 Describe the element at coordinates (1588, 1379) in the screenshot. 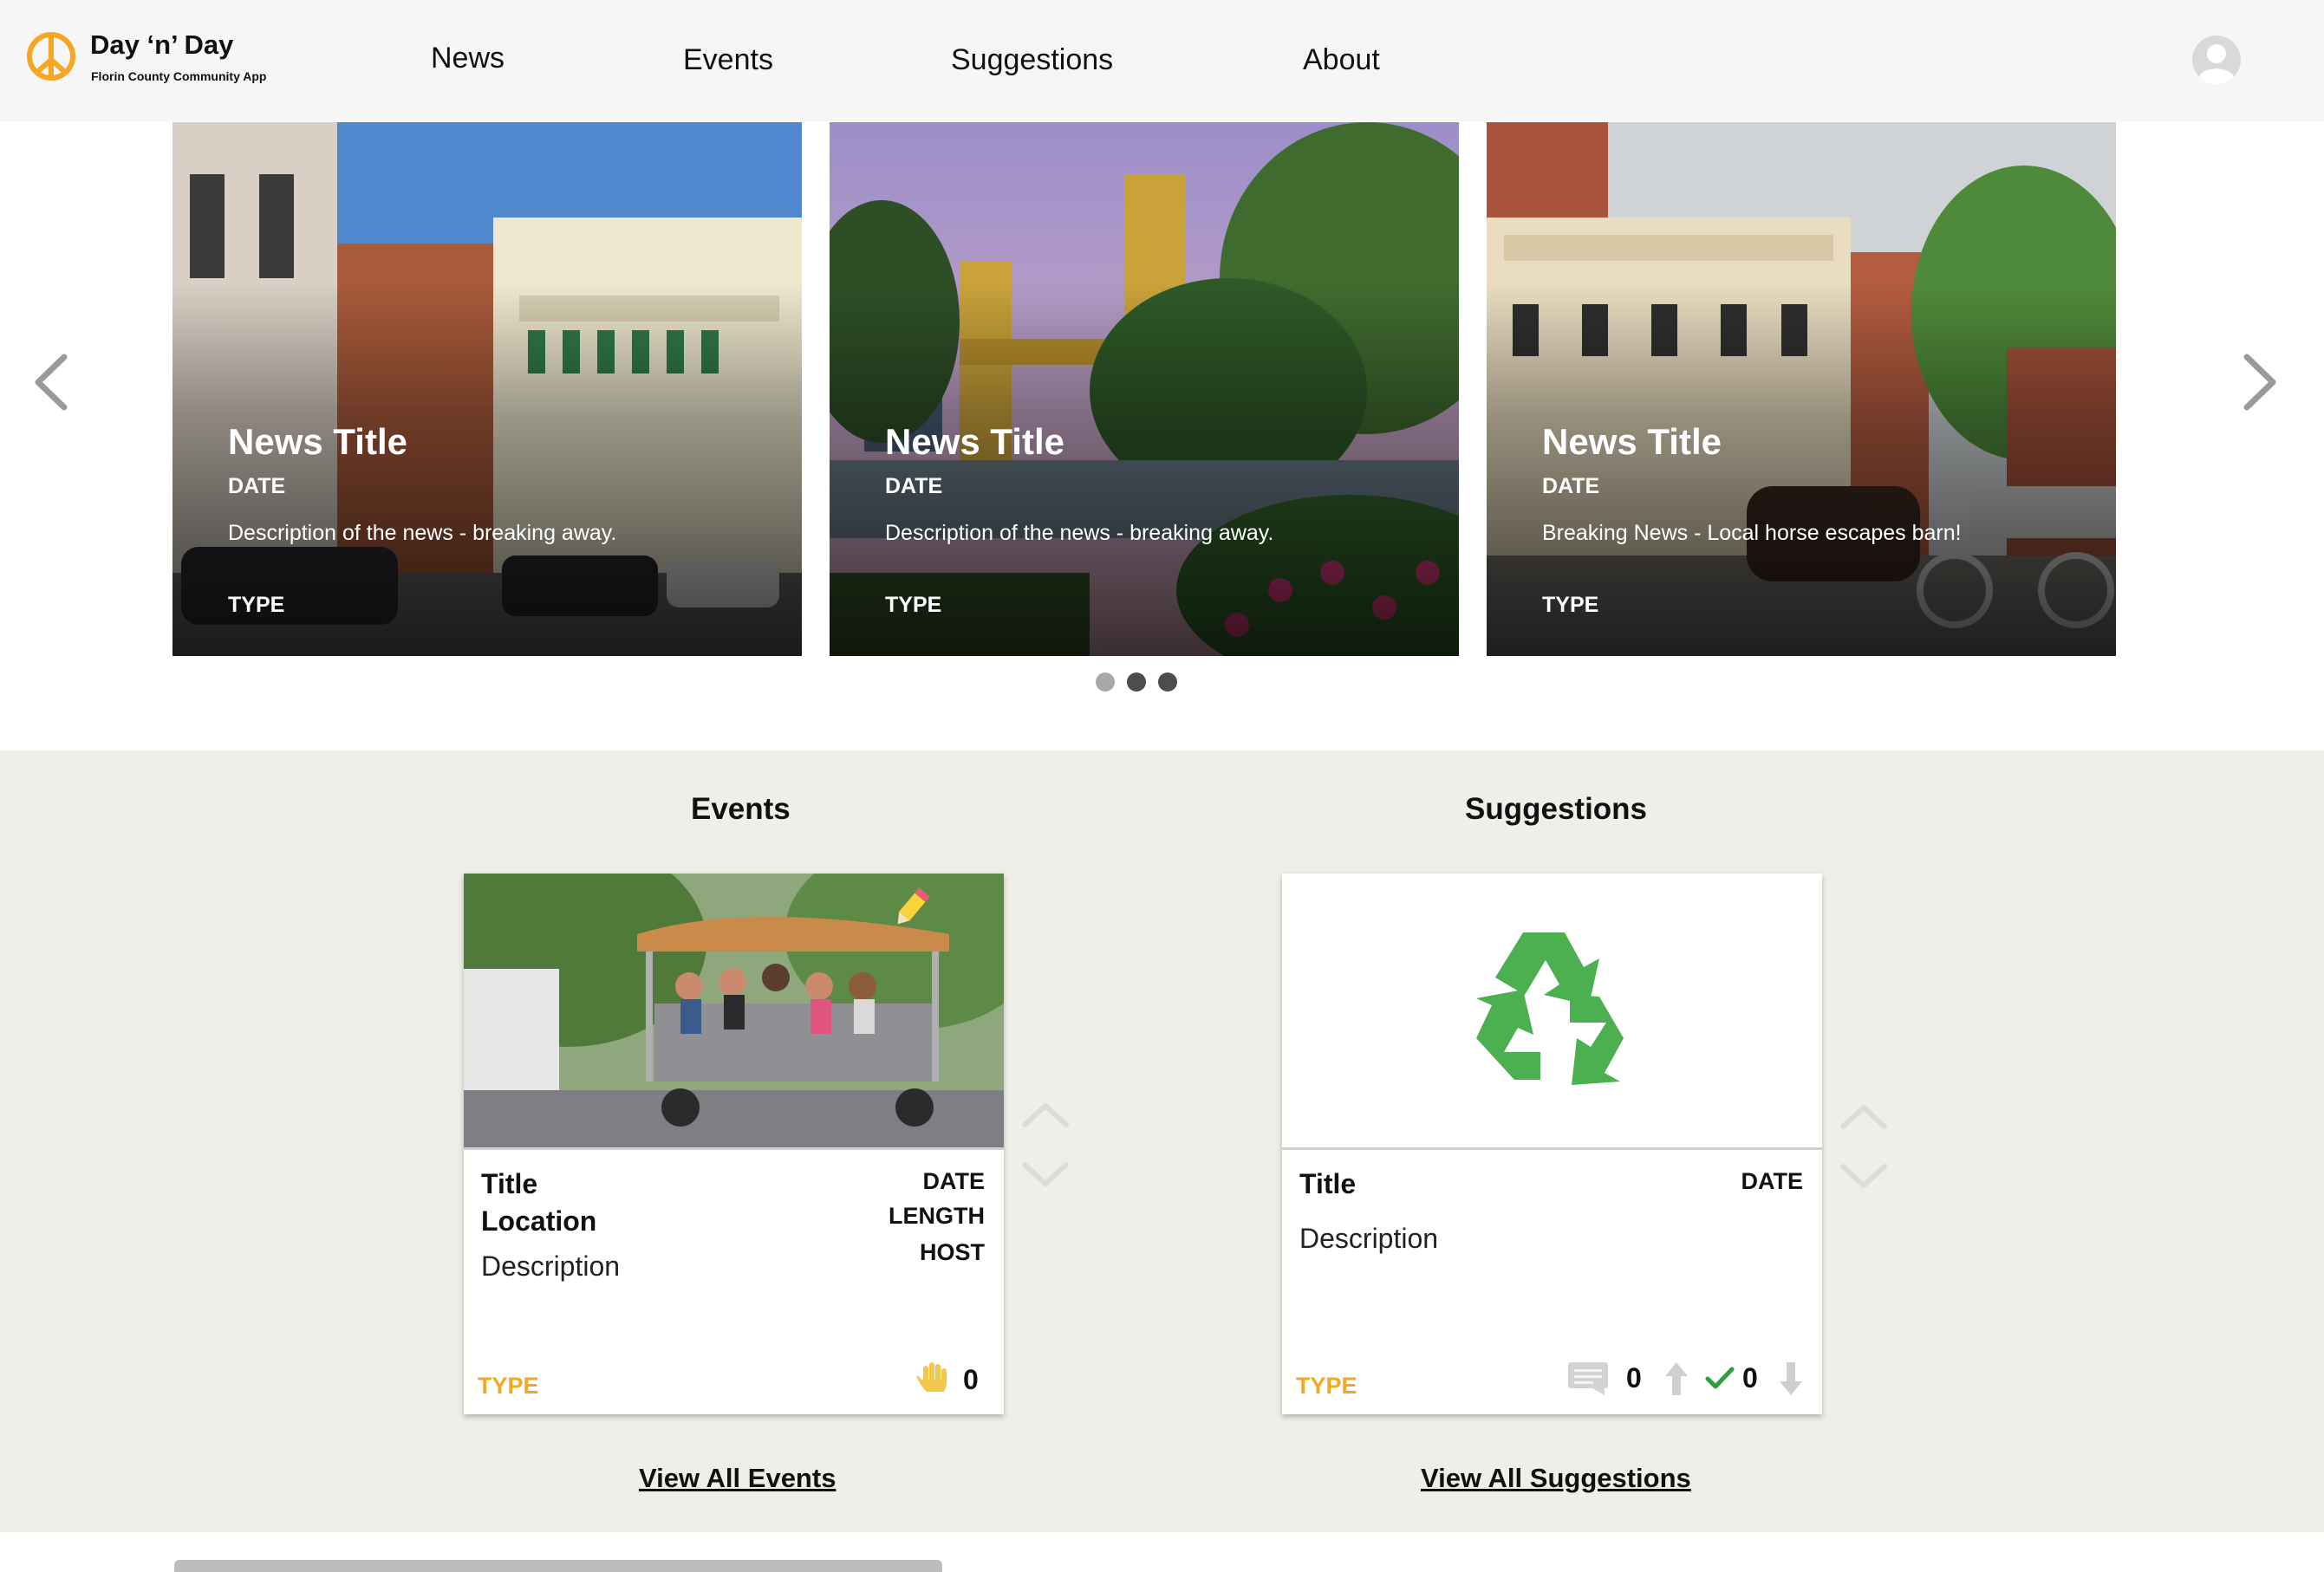

I see `comment-icon` at that location.